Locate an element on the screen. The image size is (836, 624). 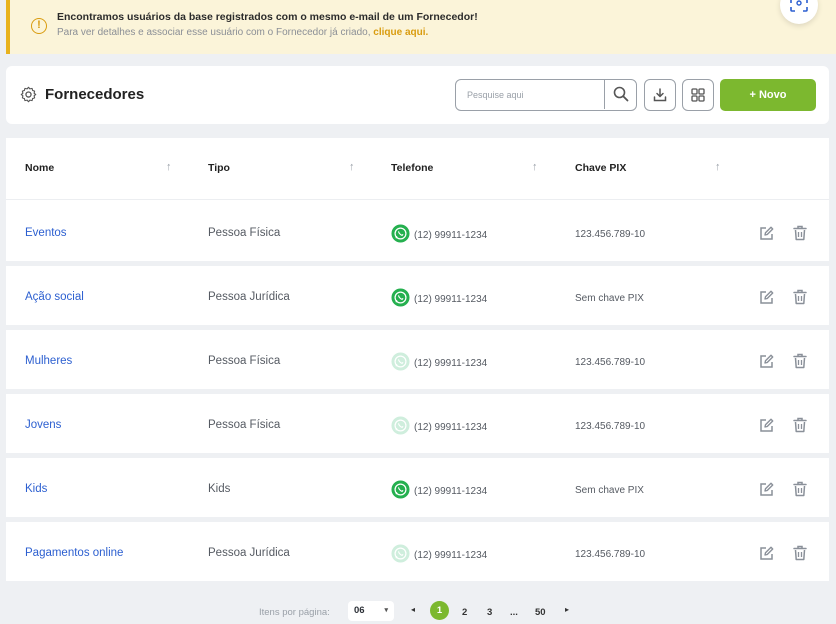
pagination: Itens por página: 06 ▾ ◂ 1 2 3 ... 50 ▸ is located at coordinates (417, 610).